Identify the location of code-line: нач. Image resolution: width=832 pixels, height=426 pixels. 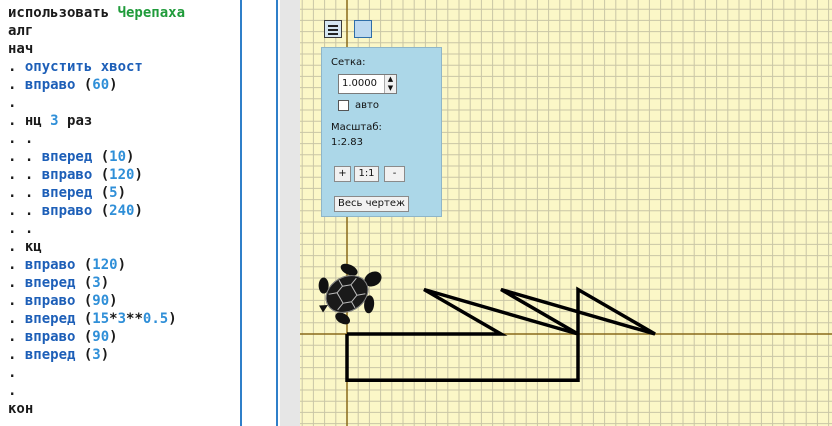
(124, 49).